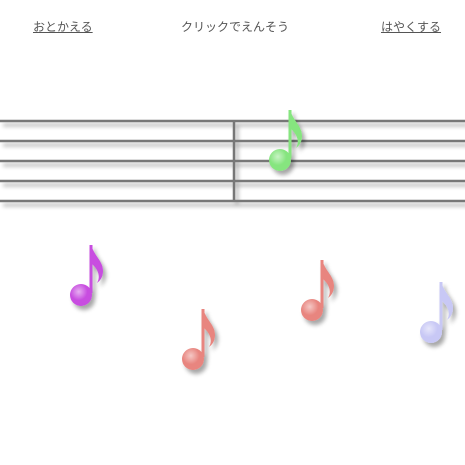 This screenshot has width=465, height=465. Describe the element at coordinates (86, 275) in the screenshot. I see `note-magenta-note-icon` at that location.